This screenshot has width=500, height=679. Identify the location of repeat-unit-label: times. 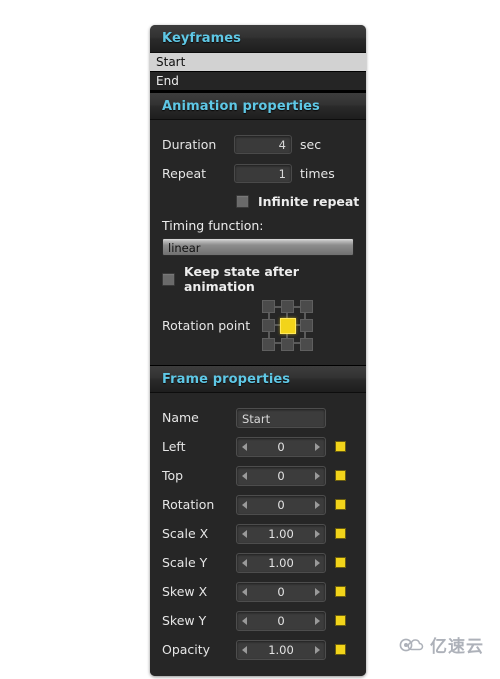
(317, 173).